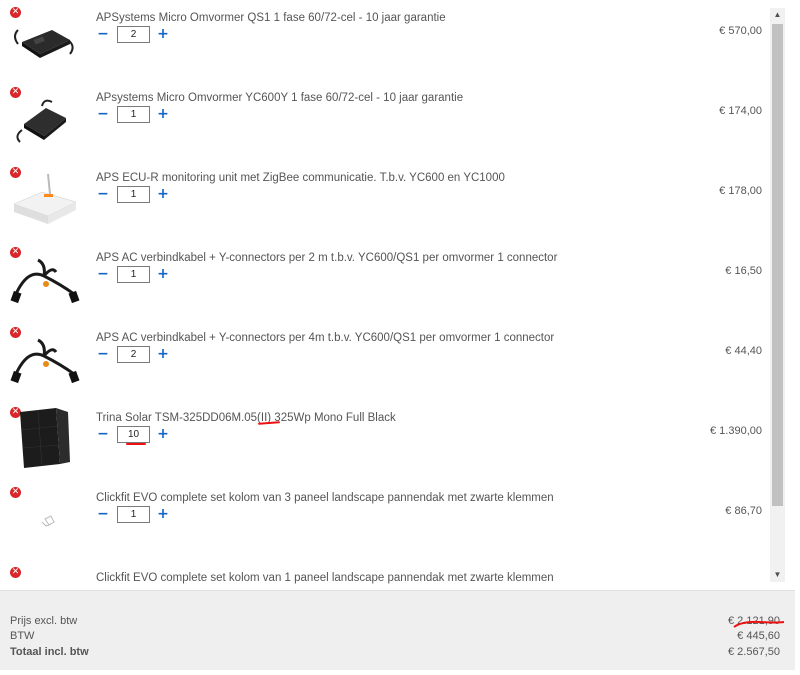 Image resolution: width=800 pixels, height=675 pixels. What do you see at coordinates (44, 621) in the screenshot?
I see `subtotal-label: Prijs excl. btw` at bounding box center [44, 621].